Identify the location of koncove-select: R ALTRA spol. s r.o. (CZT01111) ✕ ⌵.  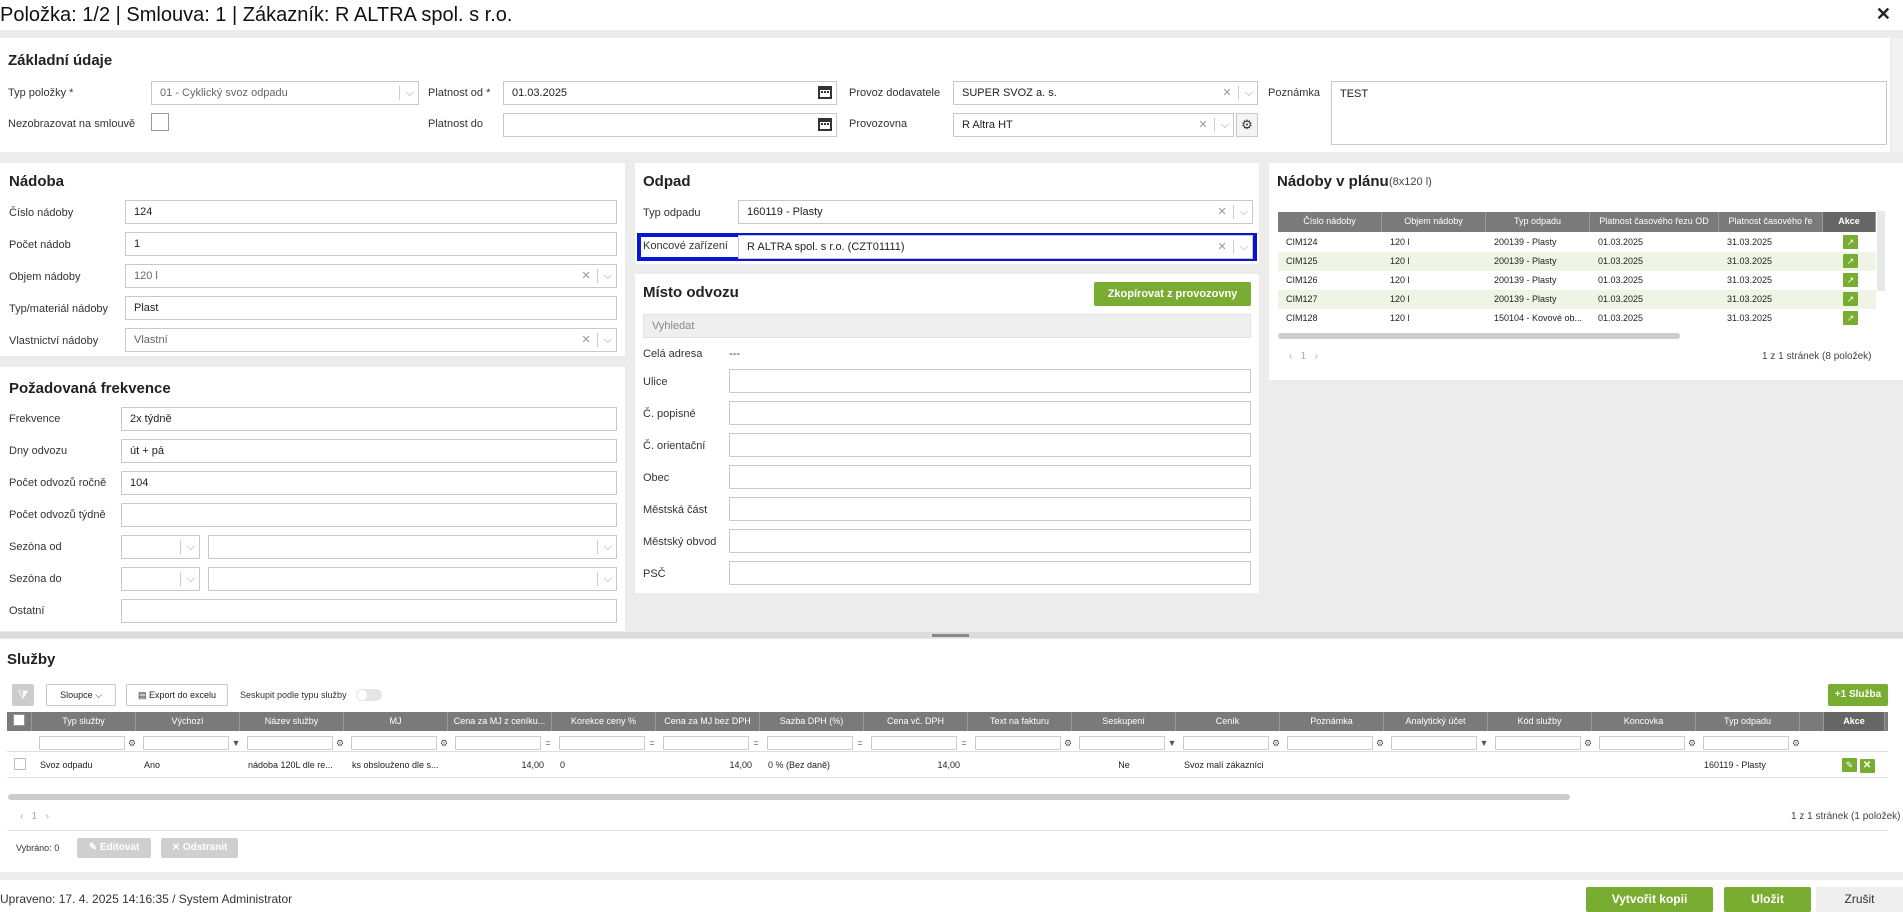
(995, 247).